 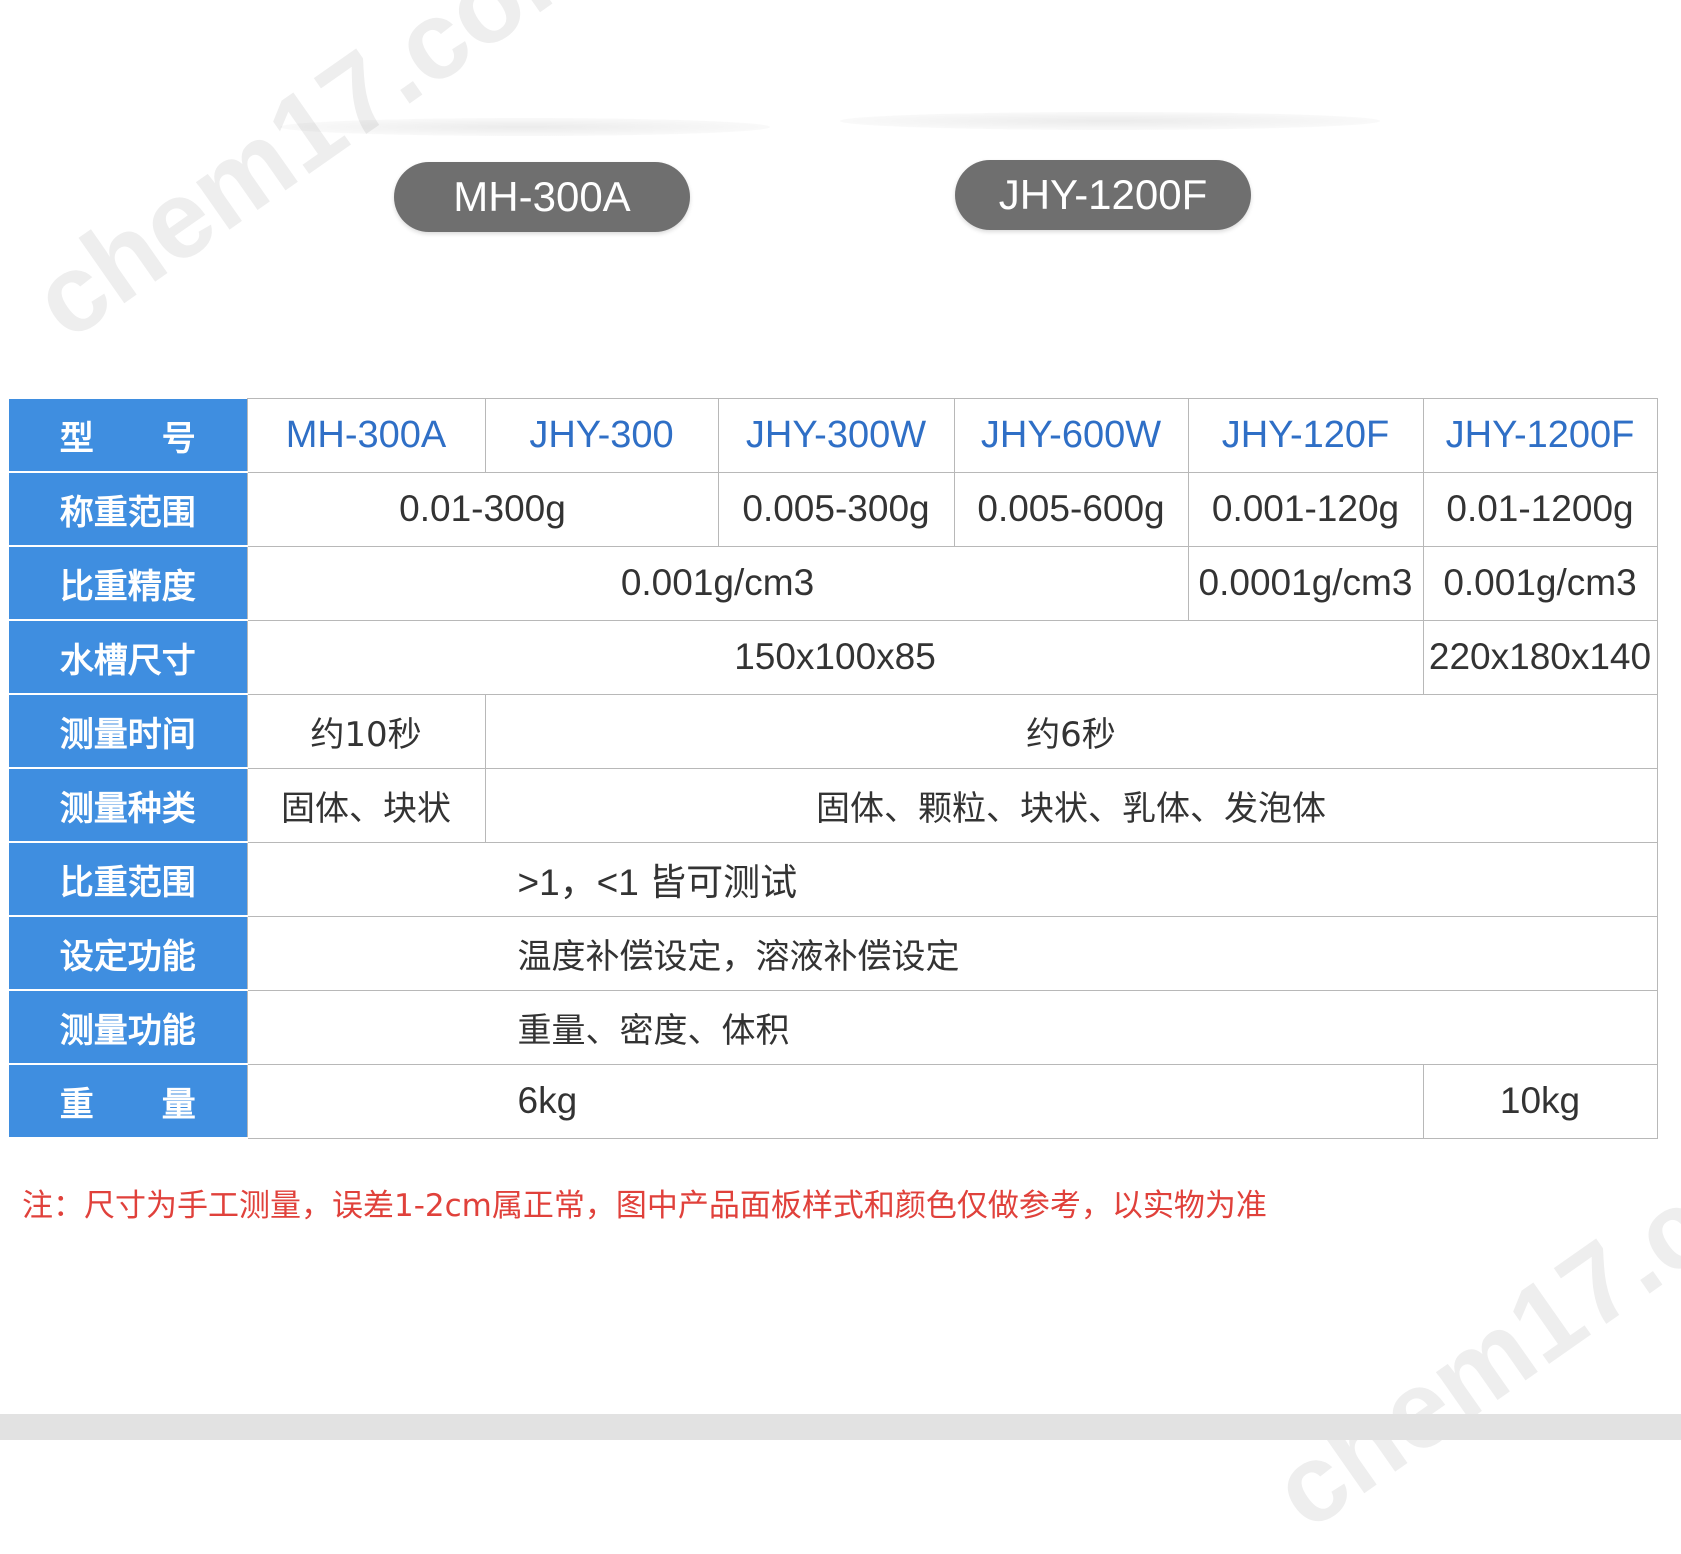 What do you see at coordinates (1305, 509) in the screenshot?
I see `spec-cell: 0.001-120g` at bounding box center [1305, 509].